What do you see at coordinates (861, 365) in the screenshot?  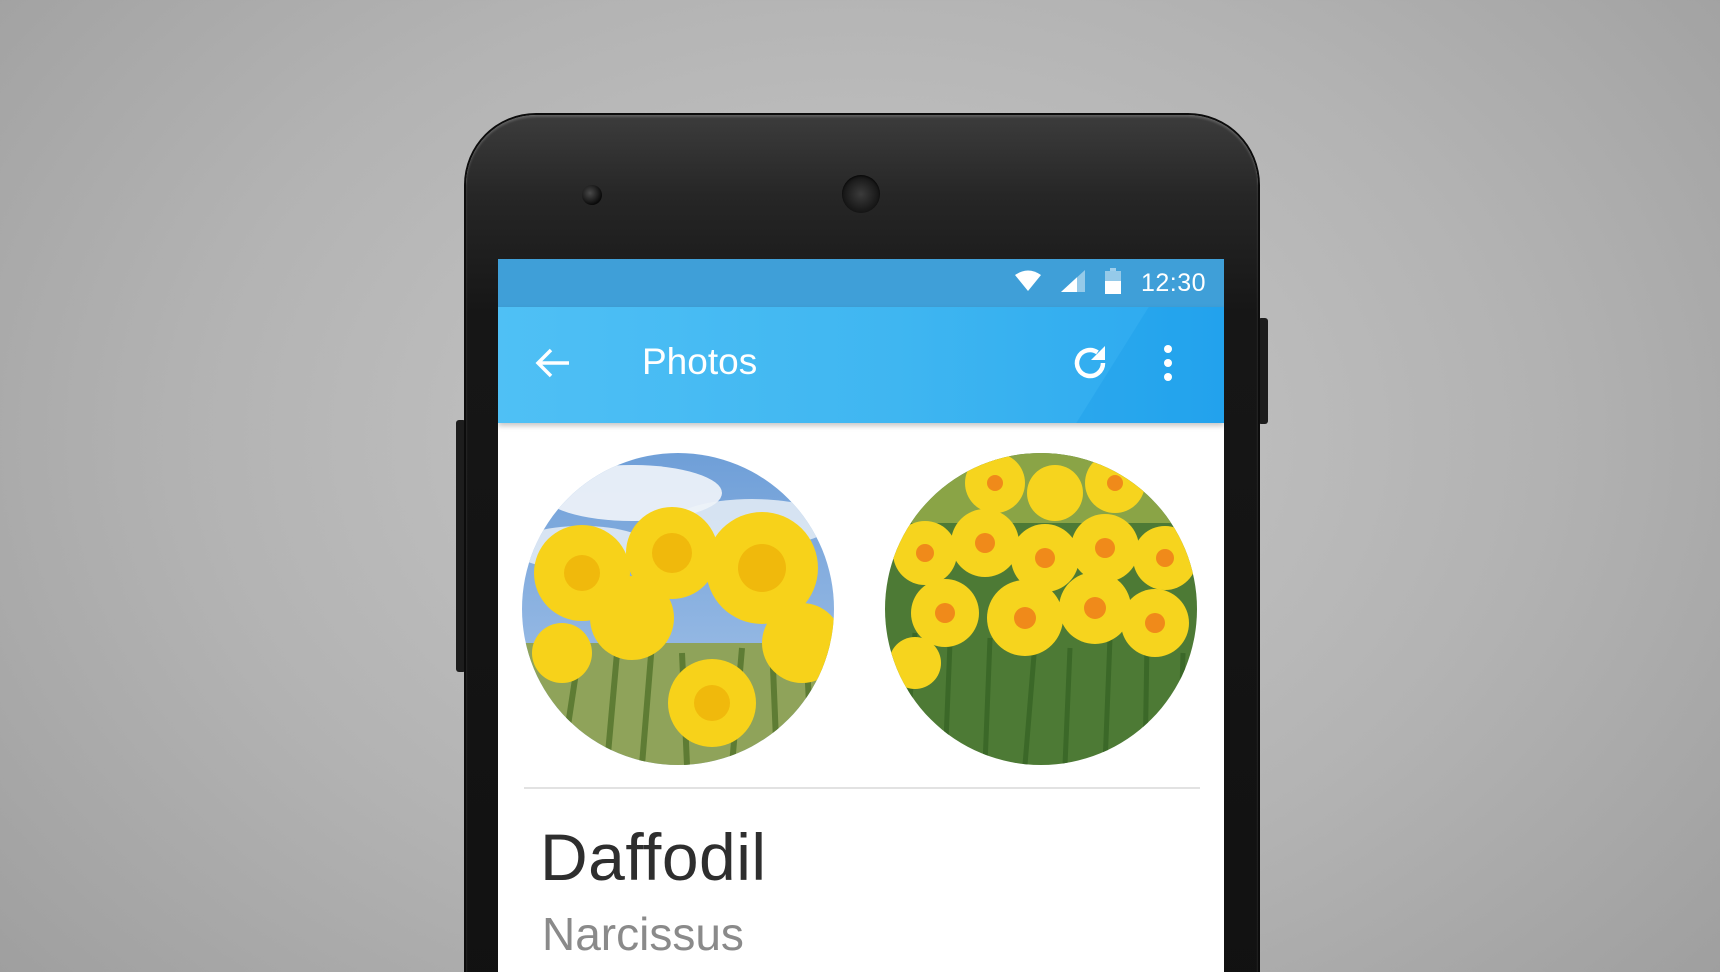 I see `app-bar: Photos` at bounding box center [861, 365].